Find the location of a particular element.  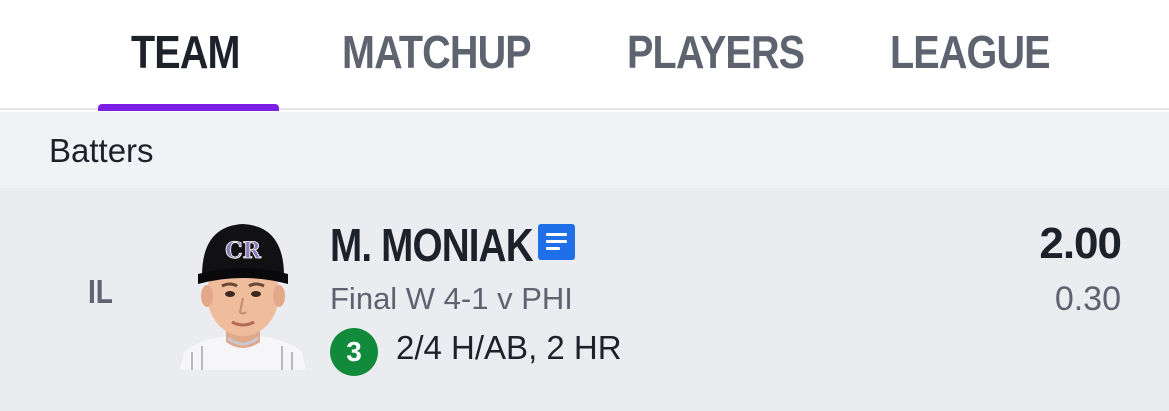

section-title: Batters is located at coordinates (101, 150).